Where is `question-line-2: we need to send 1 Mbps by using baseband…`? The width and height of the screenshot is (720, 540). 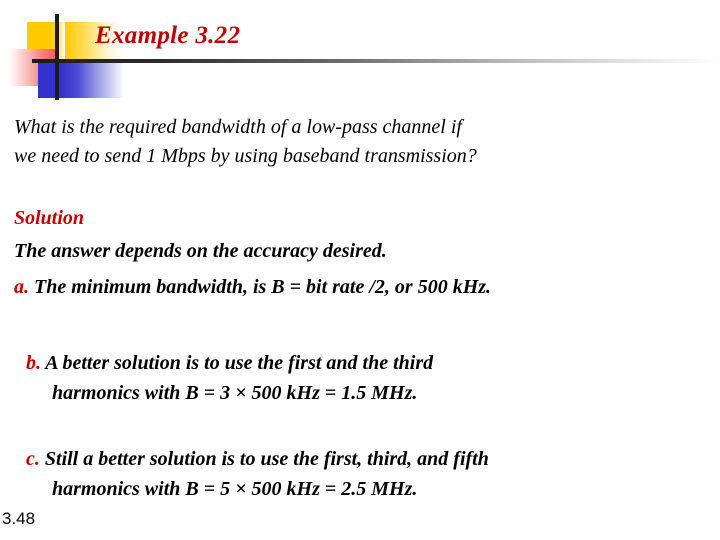
question-line-2: we need to send 1 Mbps by using baseband… is located at coordinates (245, 156).